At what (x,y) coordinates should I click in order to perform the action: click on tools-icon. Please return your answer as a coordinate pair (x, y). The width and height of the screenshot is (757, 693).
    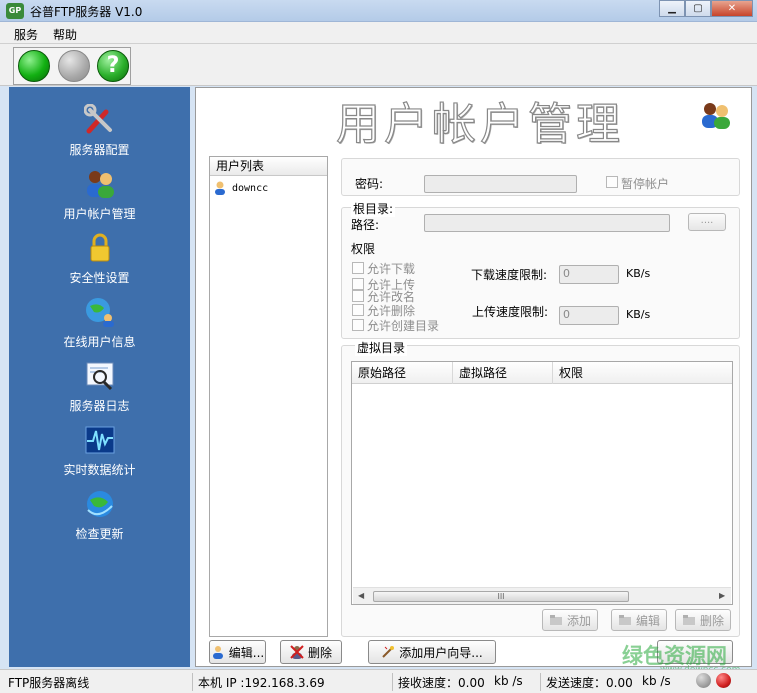
    Looking at the image, I should click on (97, 119).